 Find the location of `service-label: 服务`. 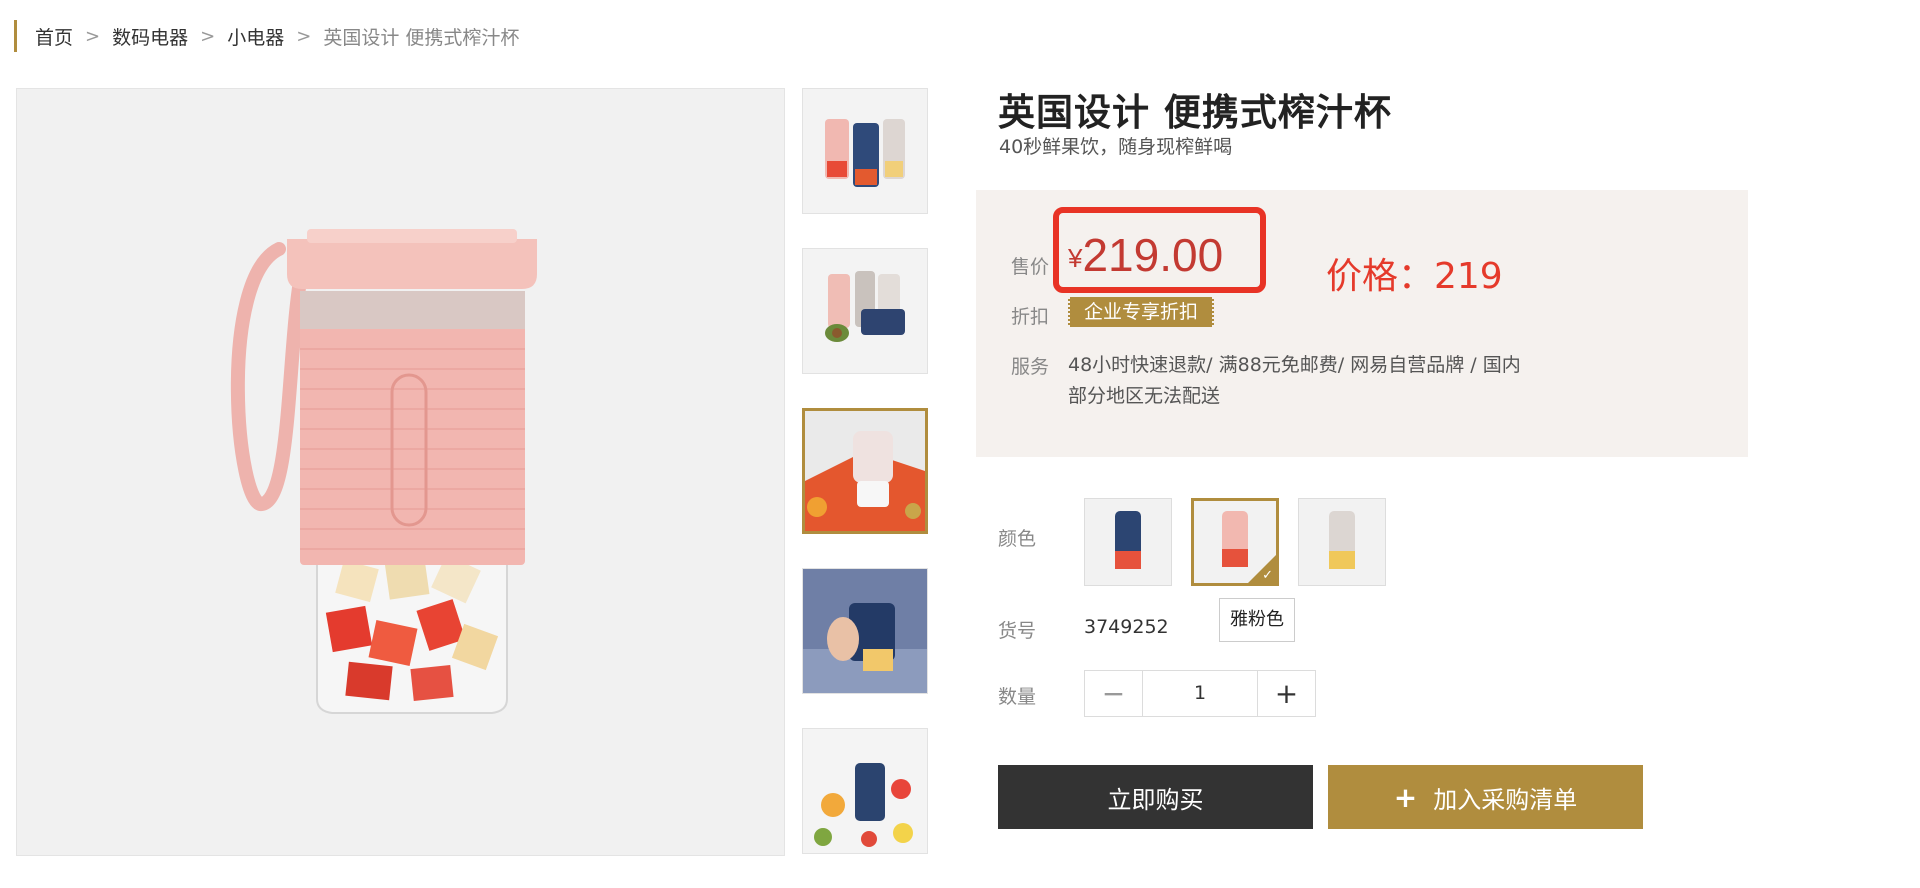

service-label: 服务 is located at coordinates (1030, 367).